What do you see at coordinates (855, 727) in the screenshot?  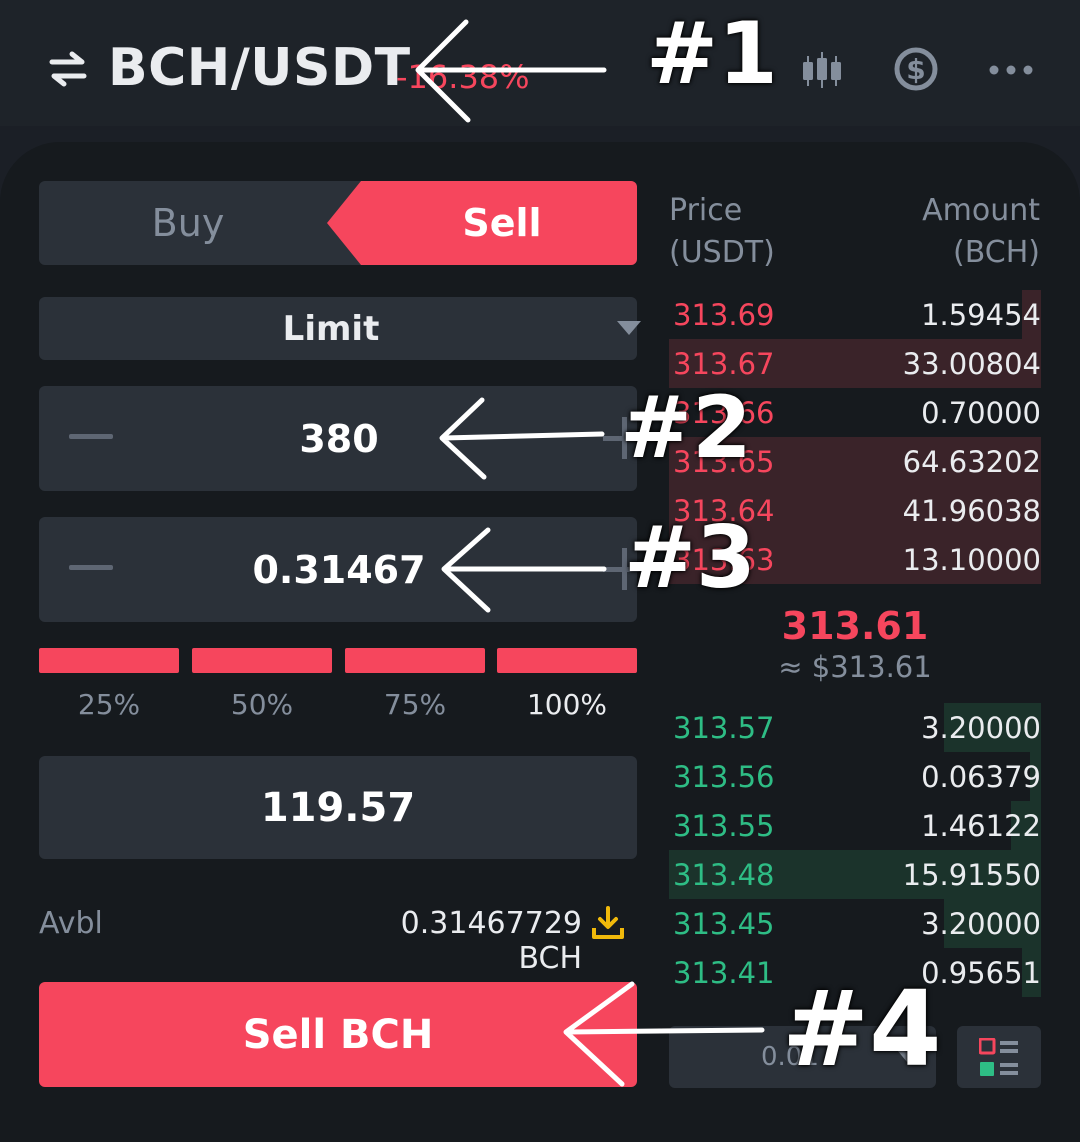 I see `bid-row: 313.57 3.20000` at bounding box center [855, 727].